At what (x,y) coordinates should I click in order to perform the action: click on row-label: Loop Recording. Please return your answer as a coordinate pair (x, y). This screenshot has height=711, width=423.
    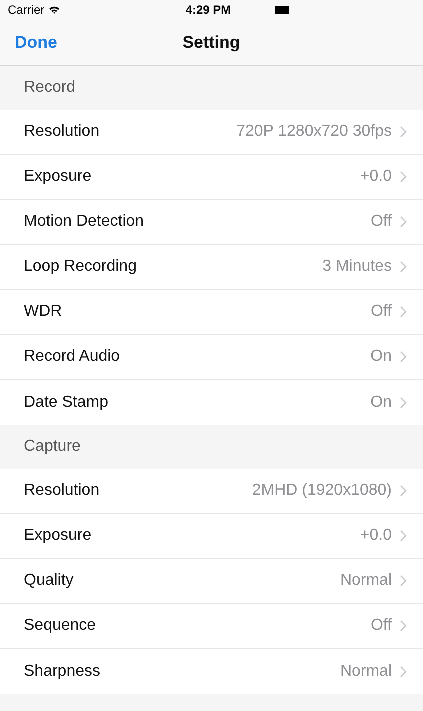
    Looking at the image, I should click on (80, 267).